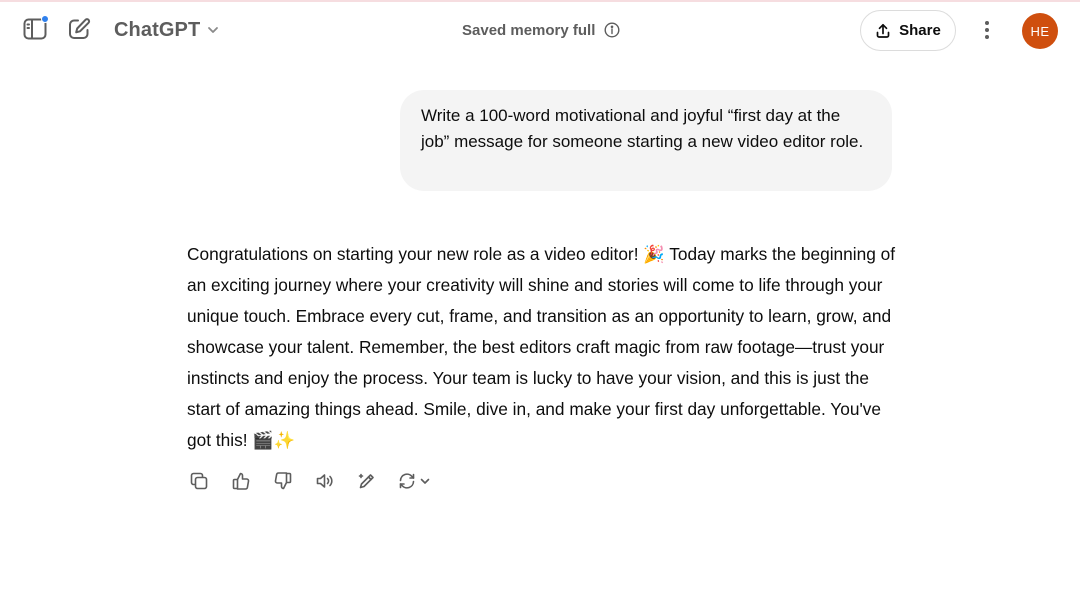  Describe the element at coordinates (45, 19) in the screenshot. I see `notification-dot` at that location.